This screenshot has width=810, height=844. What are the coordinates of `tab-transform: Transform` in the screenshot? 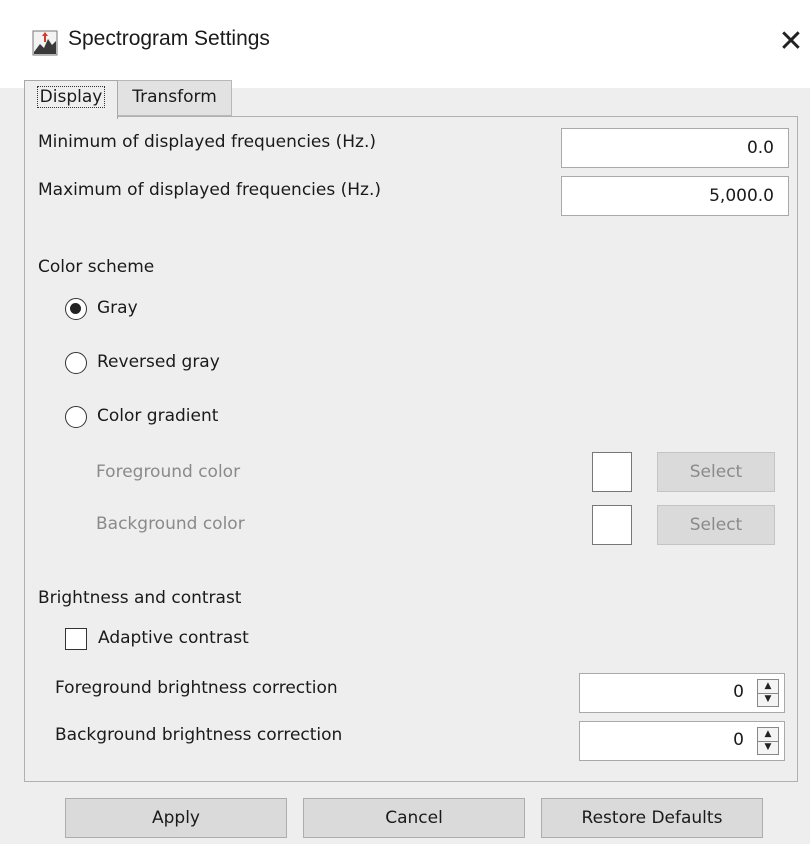 It's located at (175, 98).